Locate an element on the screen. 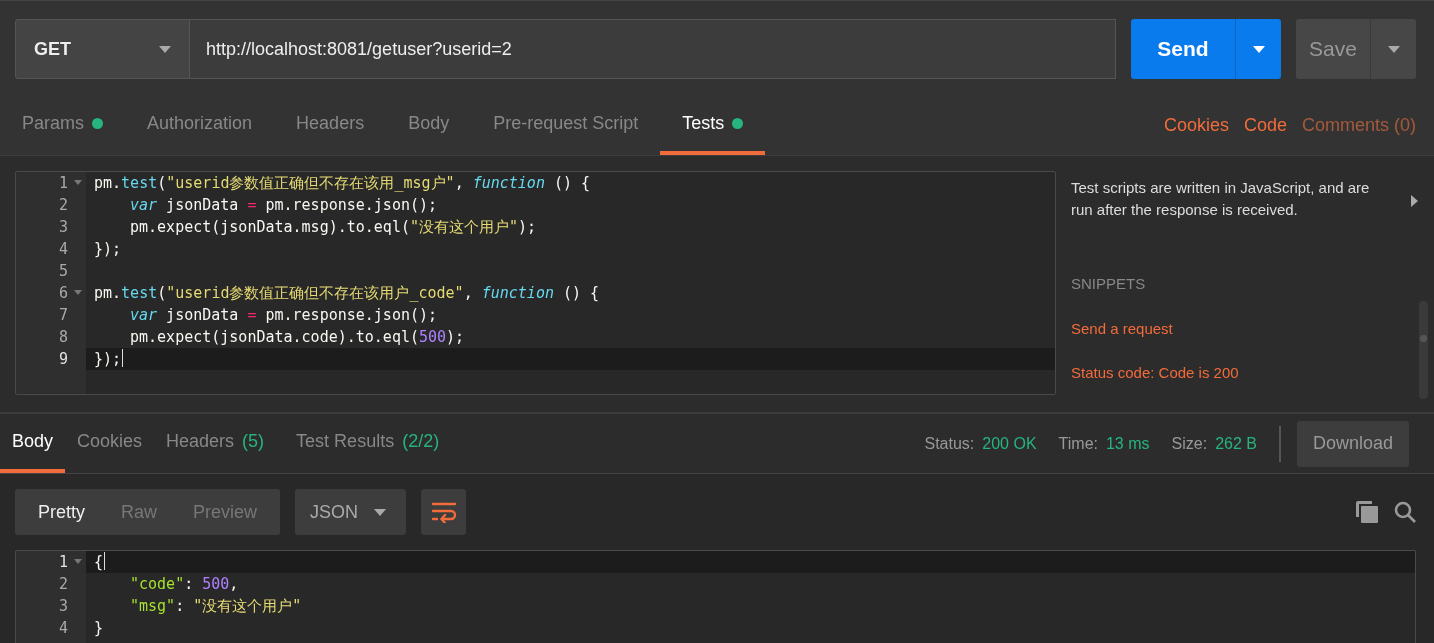  url-field: http://localhost:8081/getuser?userid=2 is located at coordinates (653, 49).